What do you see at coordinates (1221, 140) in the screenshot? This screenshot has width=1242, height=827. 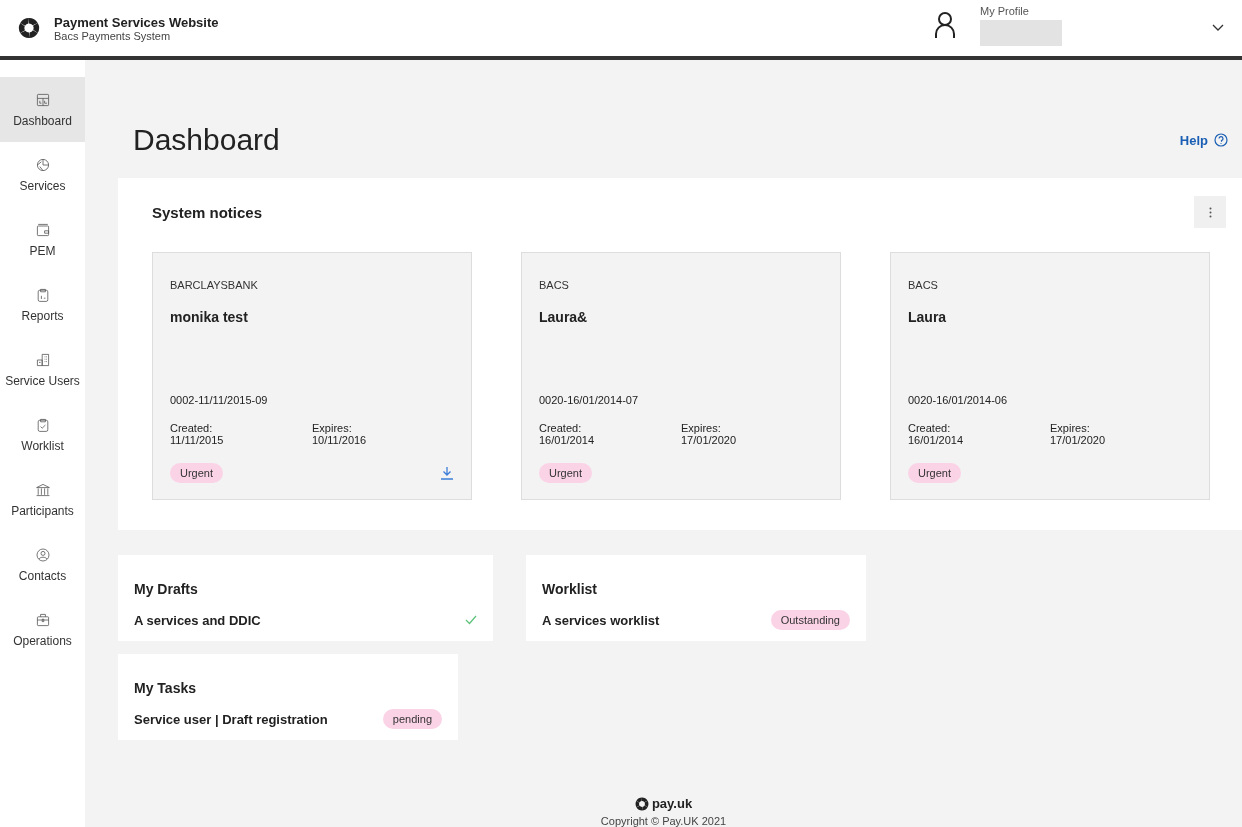 I see `help-icon` at bounding box center [1221, 140].